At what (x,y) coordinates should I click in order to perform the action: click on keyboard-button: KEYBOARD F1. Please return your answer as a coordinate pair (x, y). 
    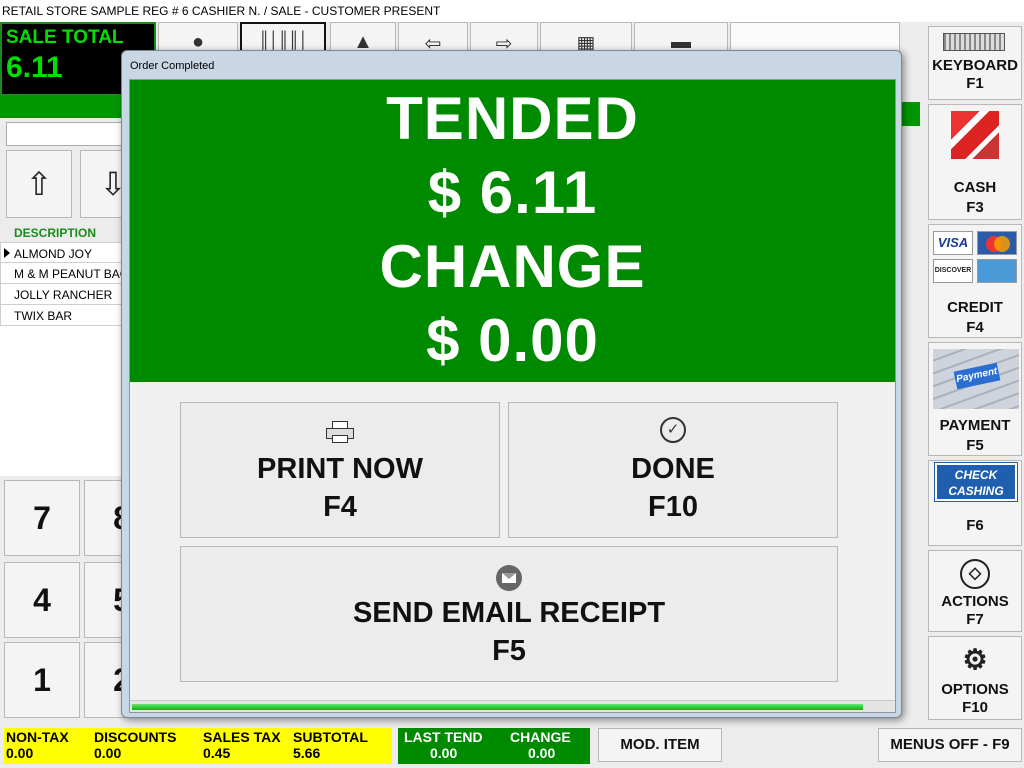
    Looking at the image, I should click on (975, 63).